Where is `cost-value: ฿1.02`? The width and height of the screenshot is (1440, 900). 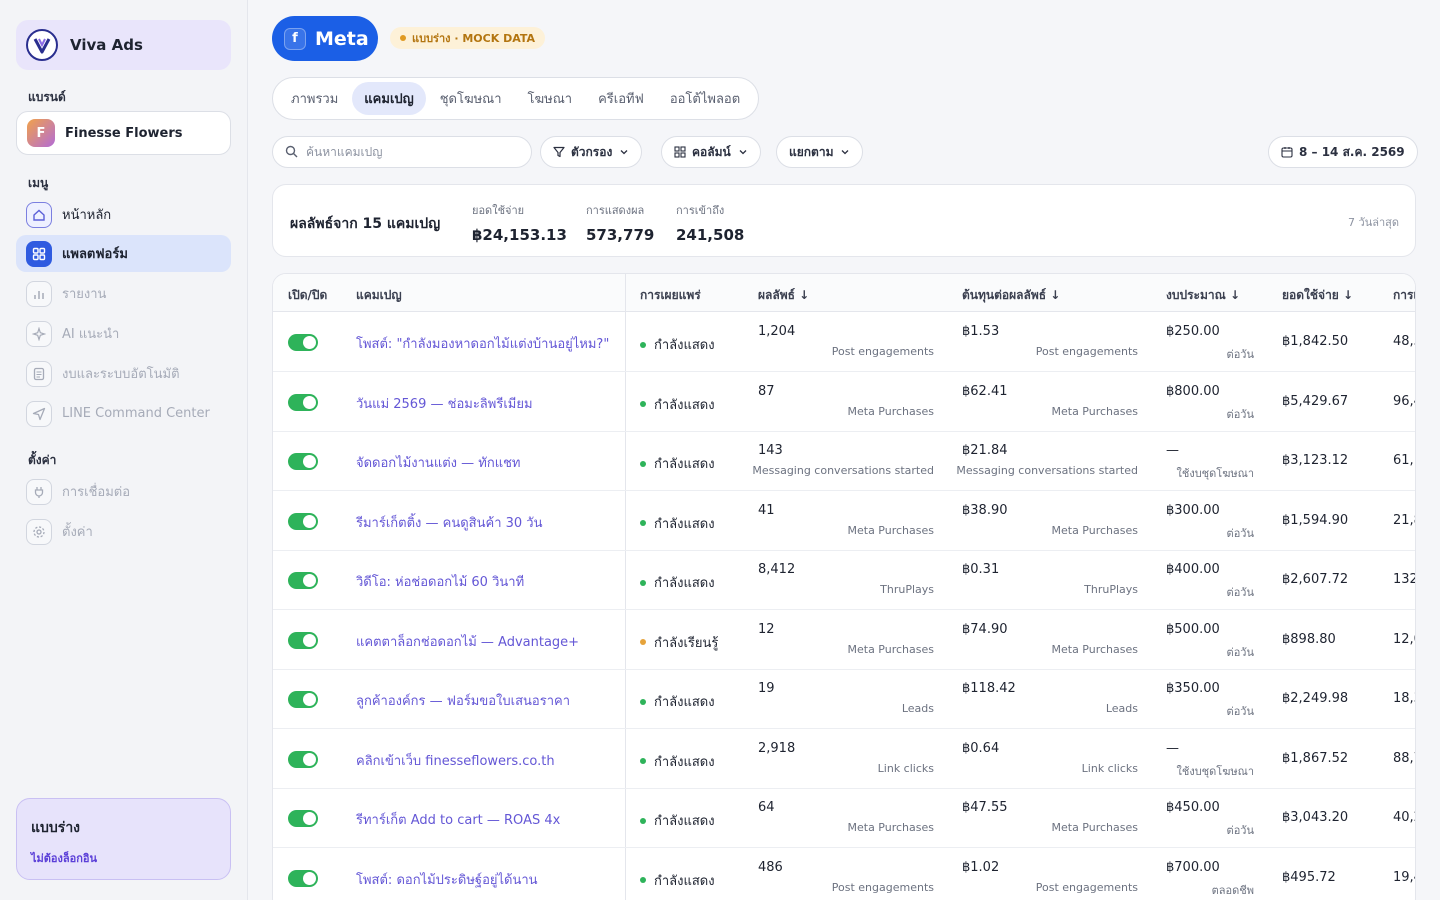 cost-value: ฿1.02 is located at coordinates (981, 867).